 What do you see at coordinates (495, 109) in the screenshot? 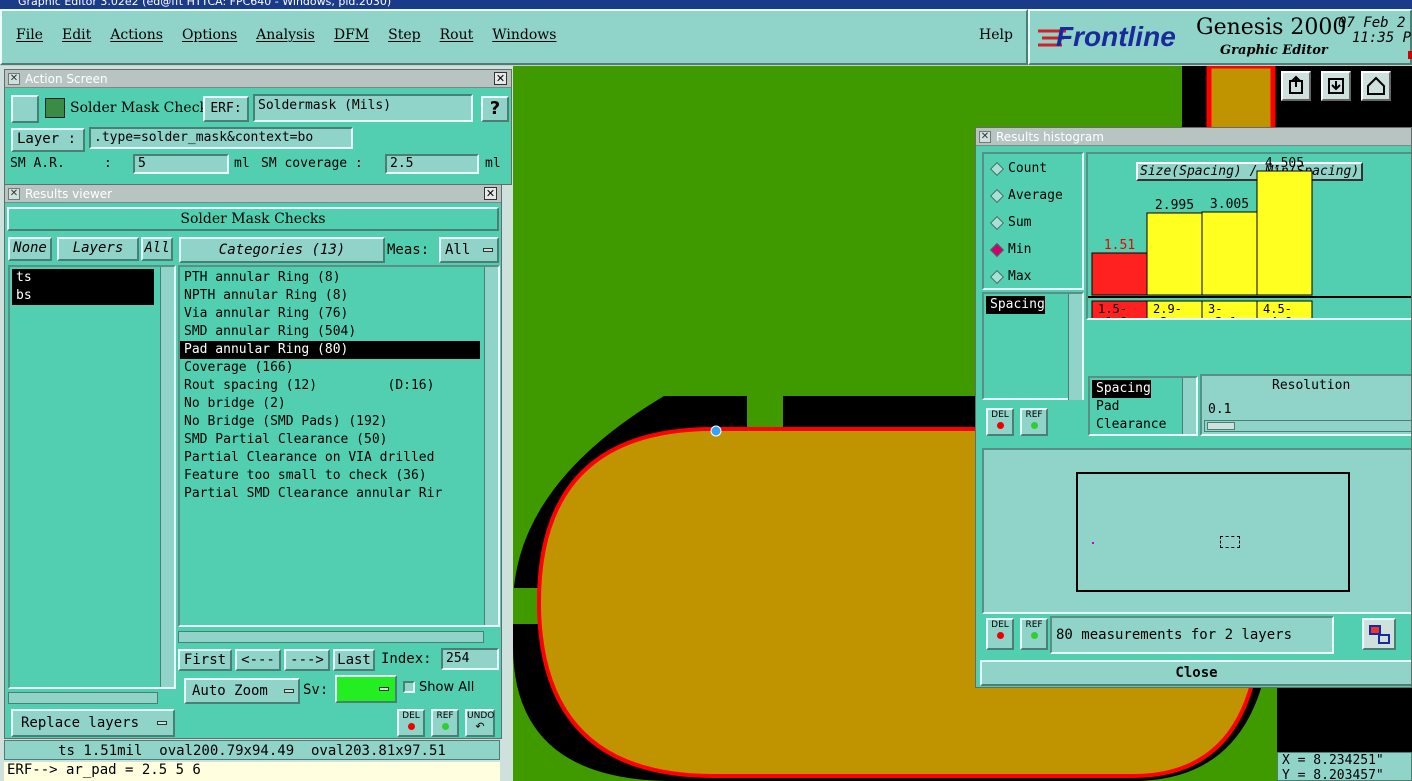
I see `help-button: ?` at bounding box center [495, 109].